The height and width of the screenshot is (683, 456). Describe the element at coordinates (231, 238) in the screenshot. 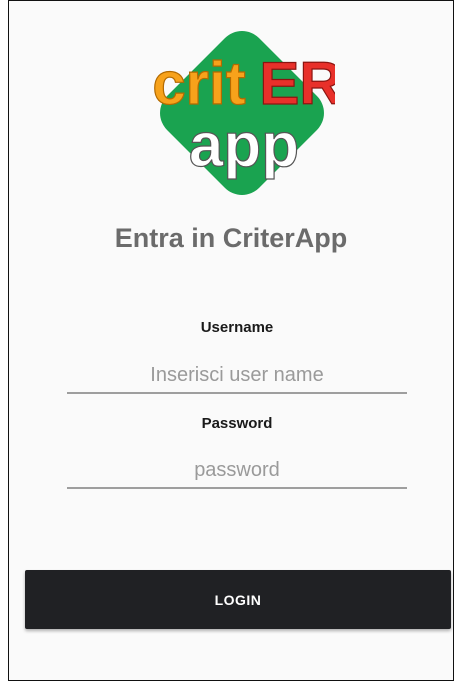

I see `page-title: Entra in CriterApp` at that location.